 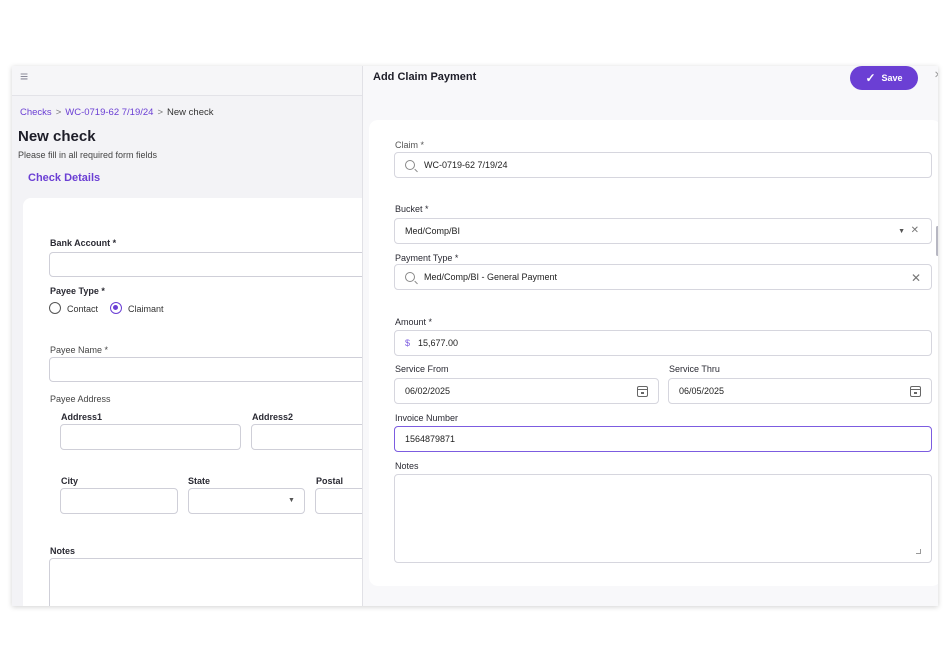 I want to click on currency-symbol: $, so click(x=408, y=343).